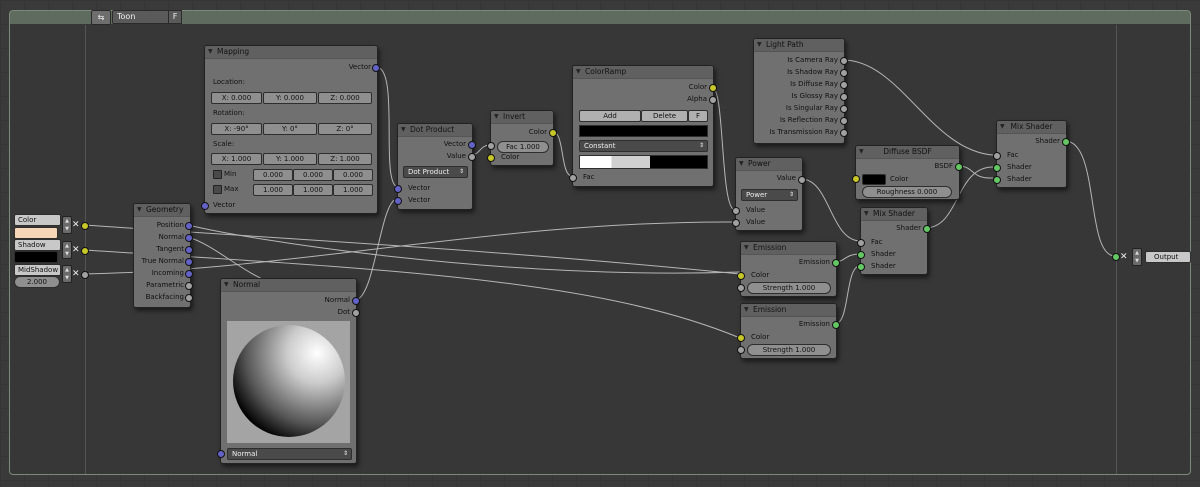 The height and width of the screenshot is (487, 1200). I want to click on group-input-color-socket, so click(85, 226).